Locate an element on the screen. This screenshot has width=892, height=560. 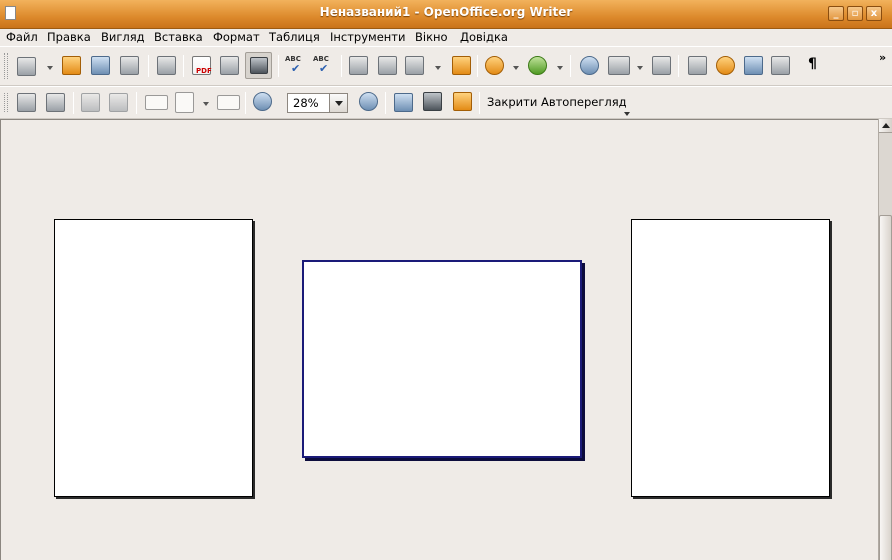
table-icon is located at coordinates (619, 65).